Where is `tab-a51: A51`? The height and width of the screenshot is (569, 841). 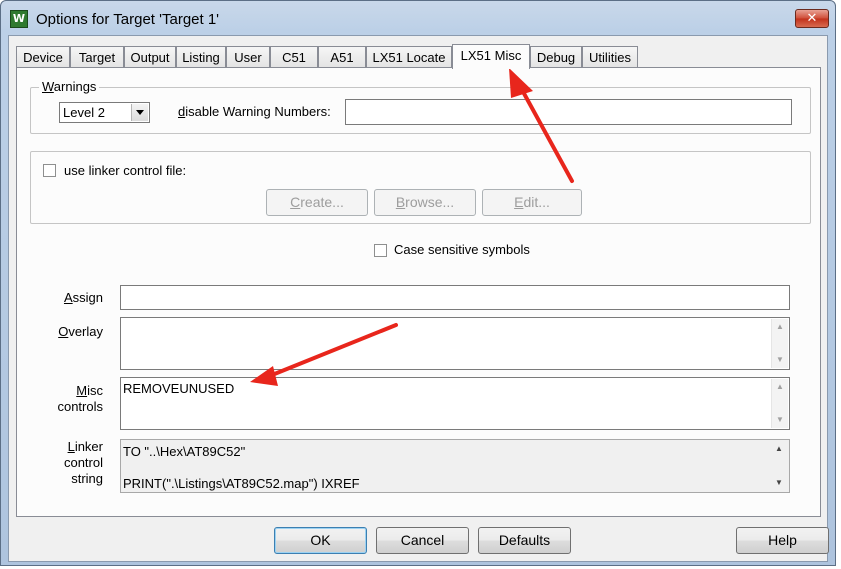
tab-a51: A51 is located at coordinates (342, 57).